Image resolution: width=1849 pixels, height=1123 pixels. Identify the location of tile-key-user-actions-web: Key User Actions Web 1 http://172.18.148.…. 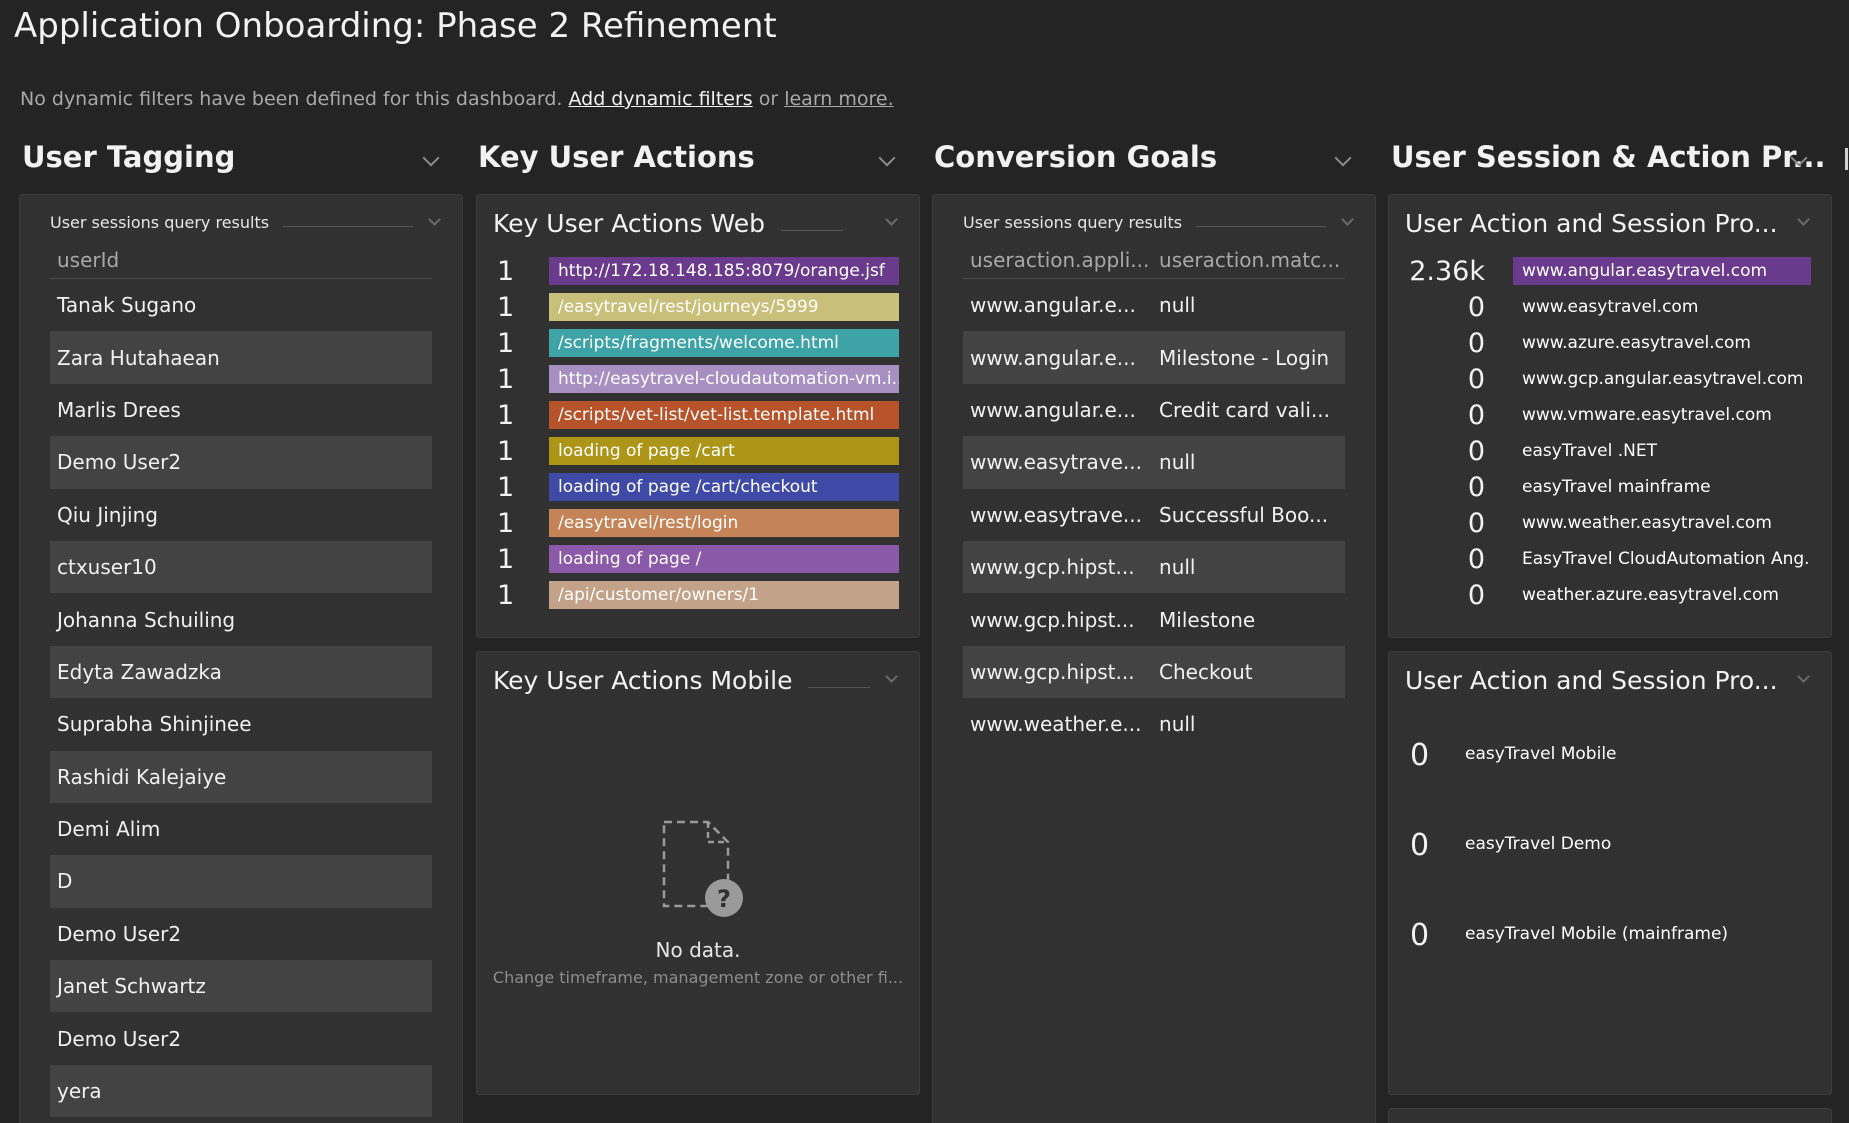
(698, 416).